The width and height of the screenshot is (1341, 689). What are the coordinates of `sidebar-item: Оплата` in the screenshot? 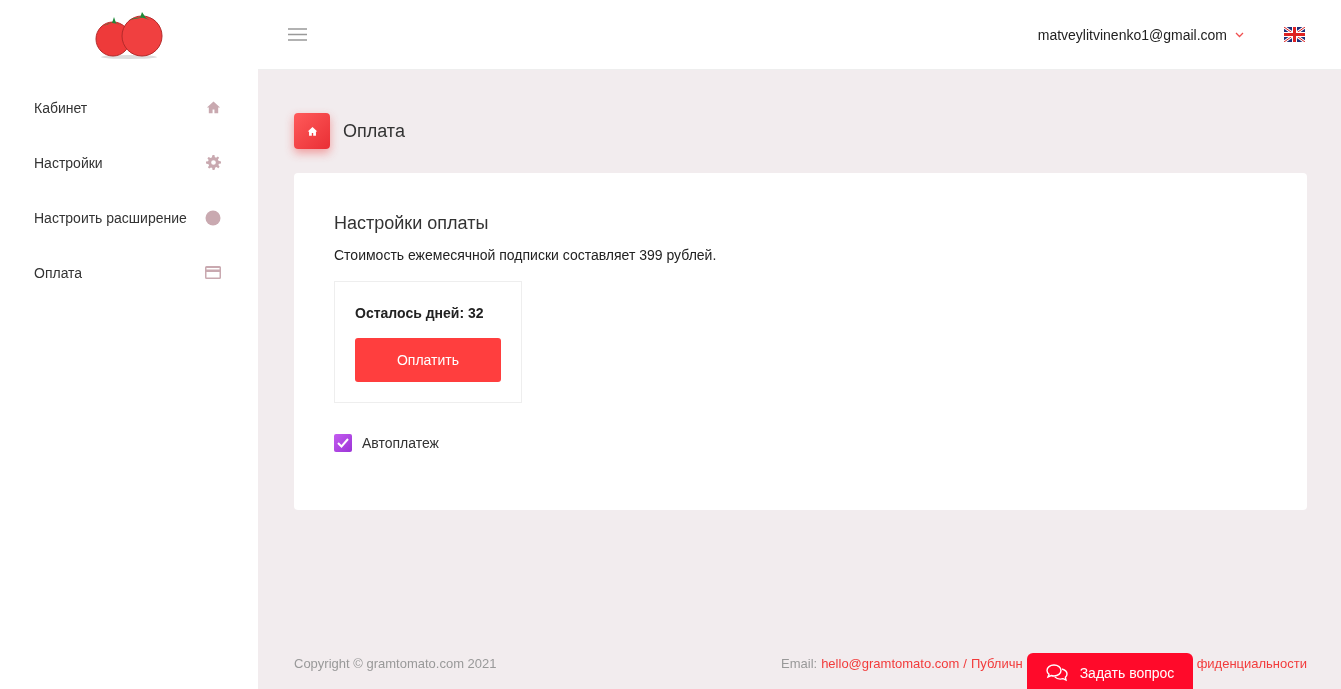 It's located at (129, 272).